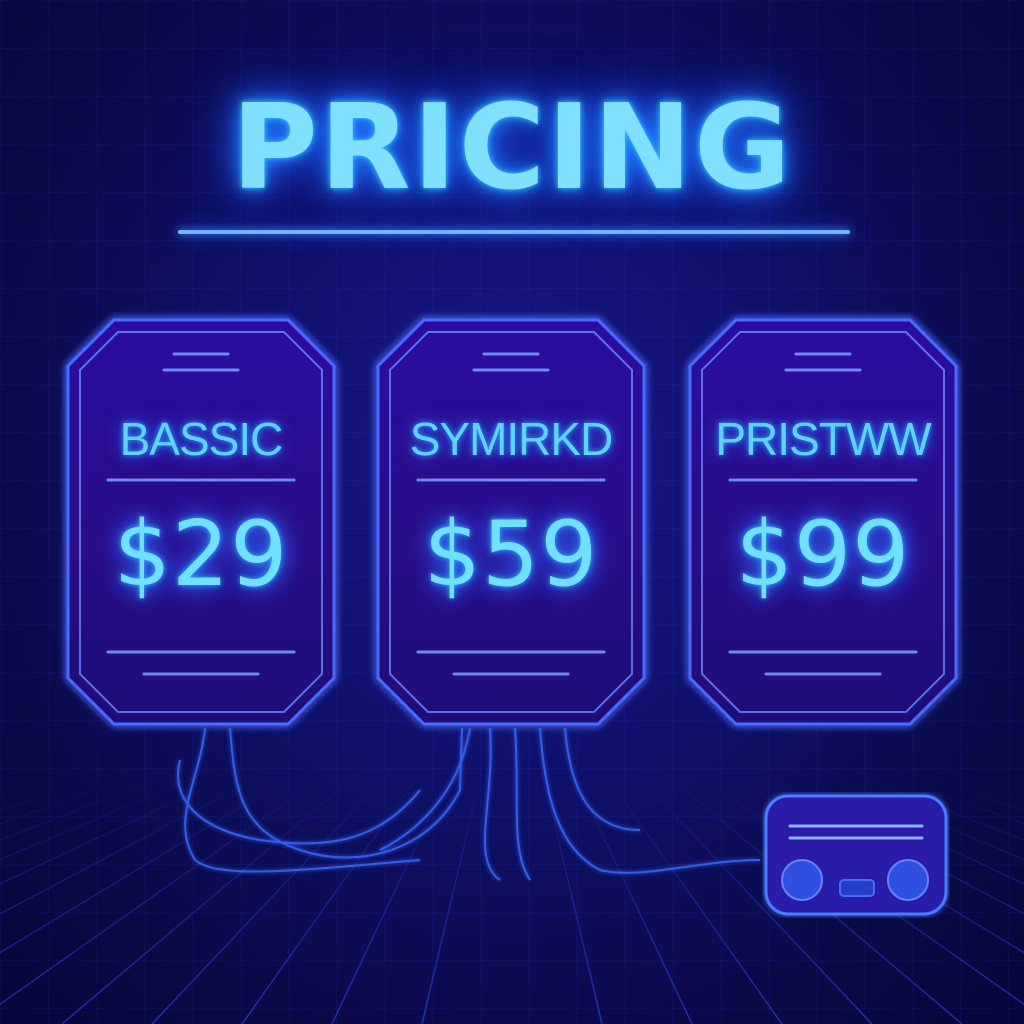 The width and height of the screenshot is (1024, 1024). Describe the element at coordinates (823, 439) in the screenshot. I see `plan-name: PRISTWW` at that location.